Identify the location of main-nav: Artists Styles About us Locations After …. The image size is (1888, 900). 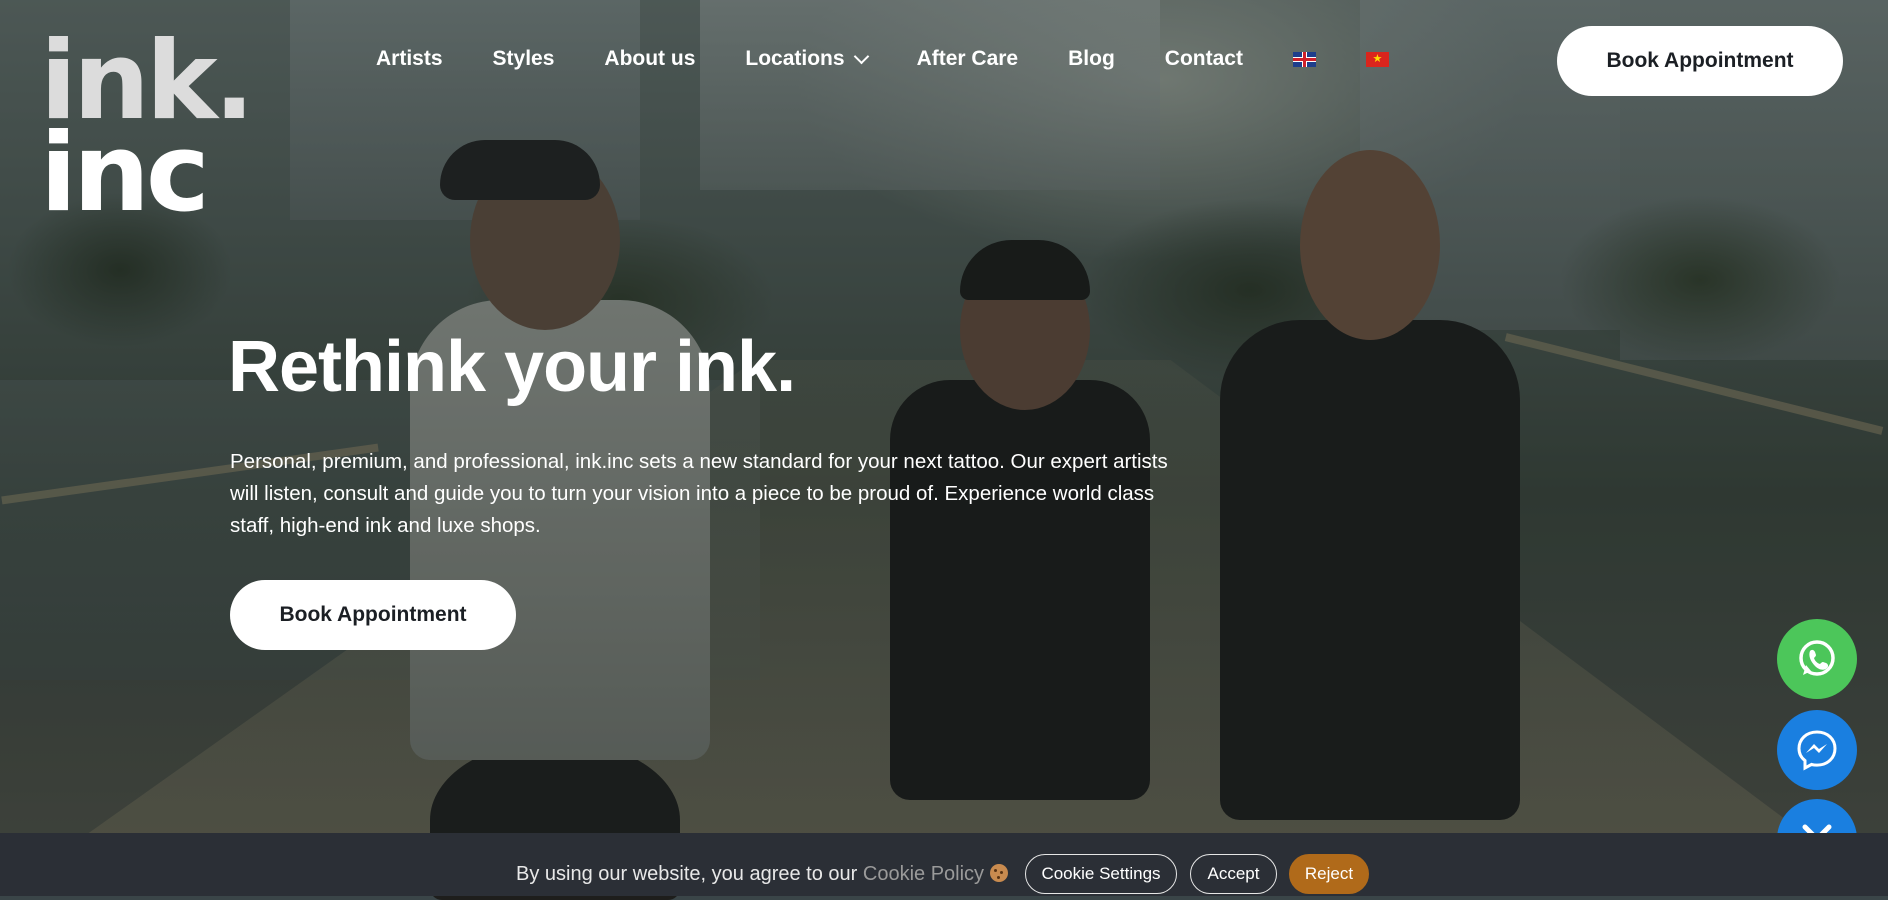
(907, 59).